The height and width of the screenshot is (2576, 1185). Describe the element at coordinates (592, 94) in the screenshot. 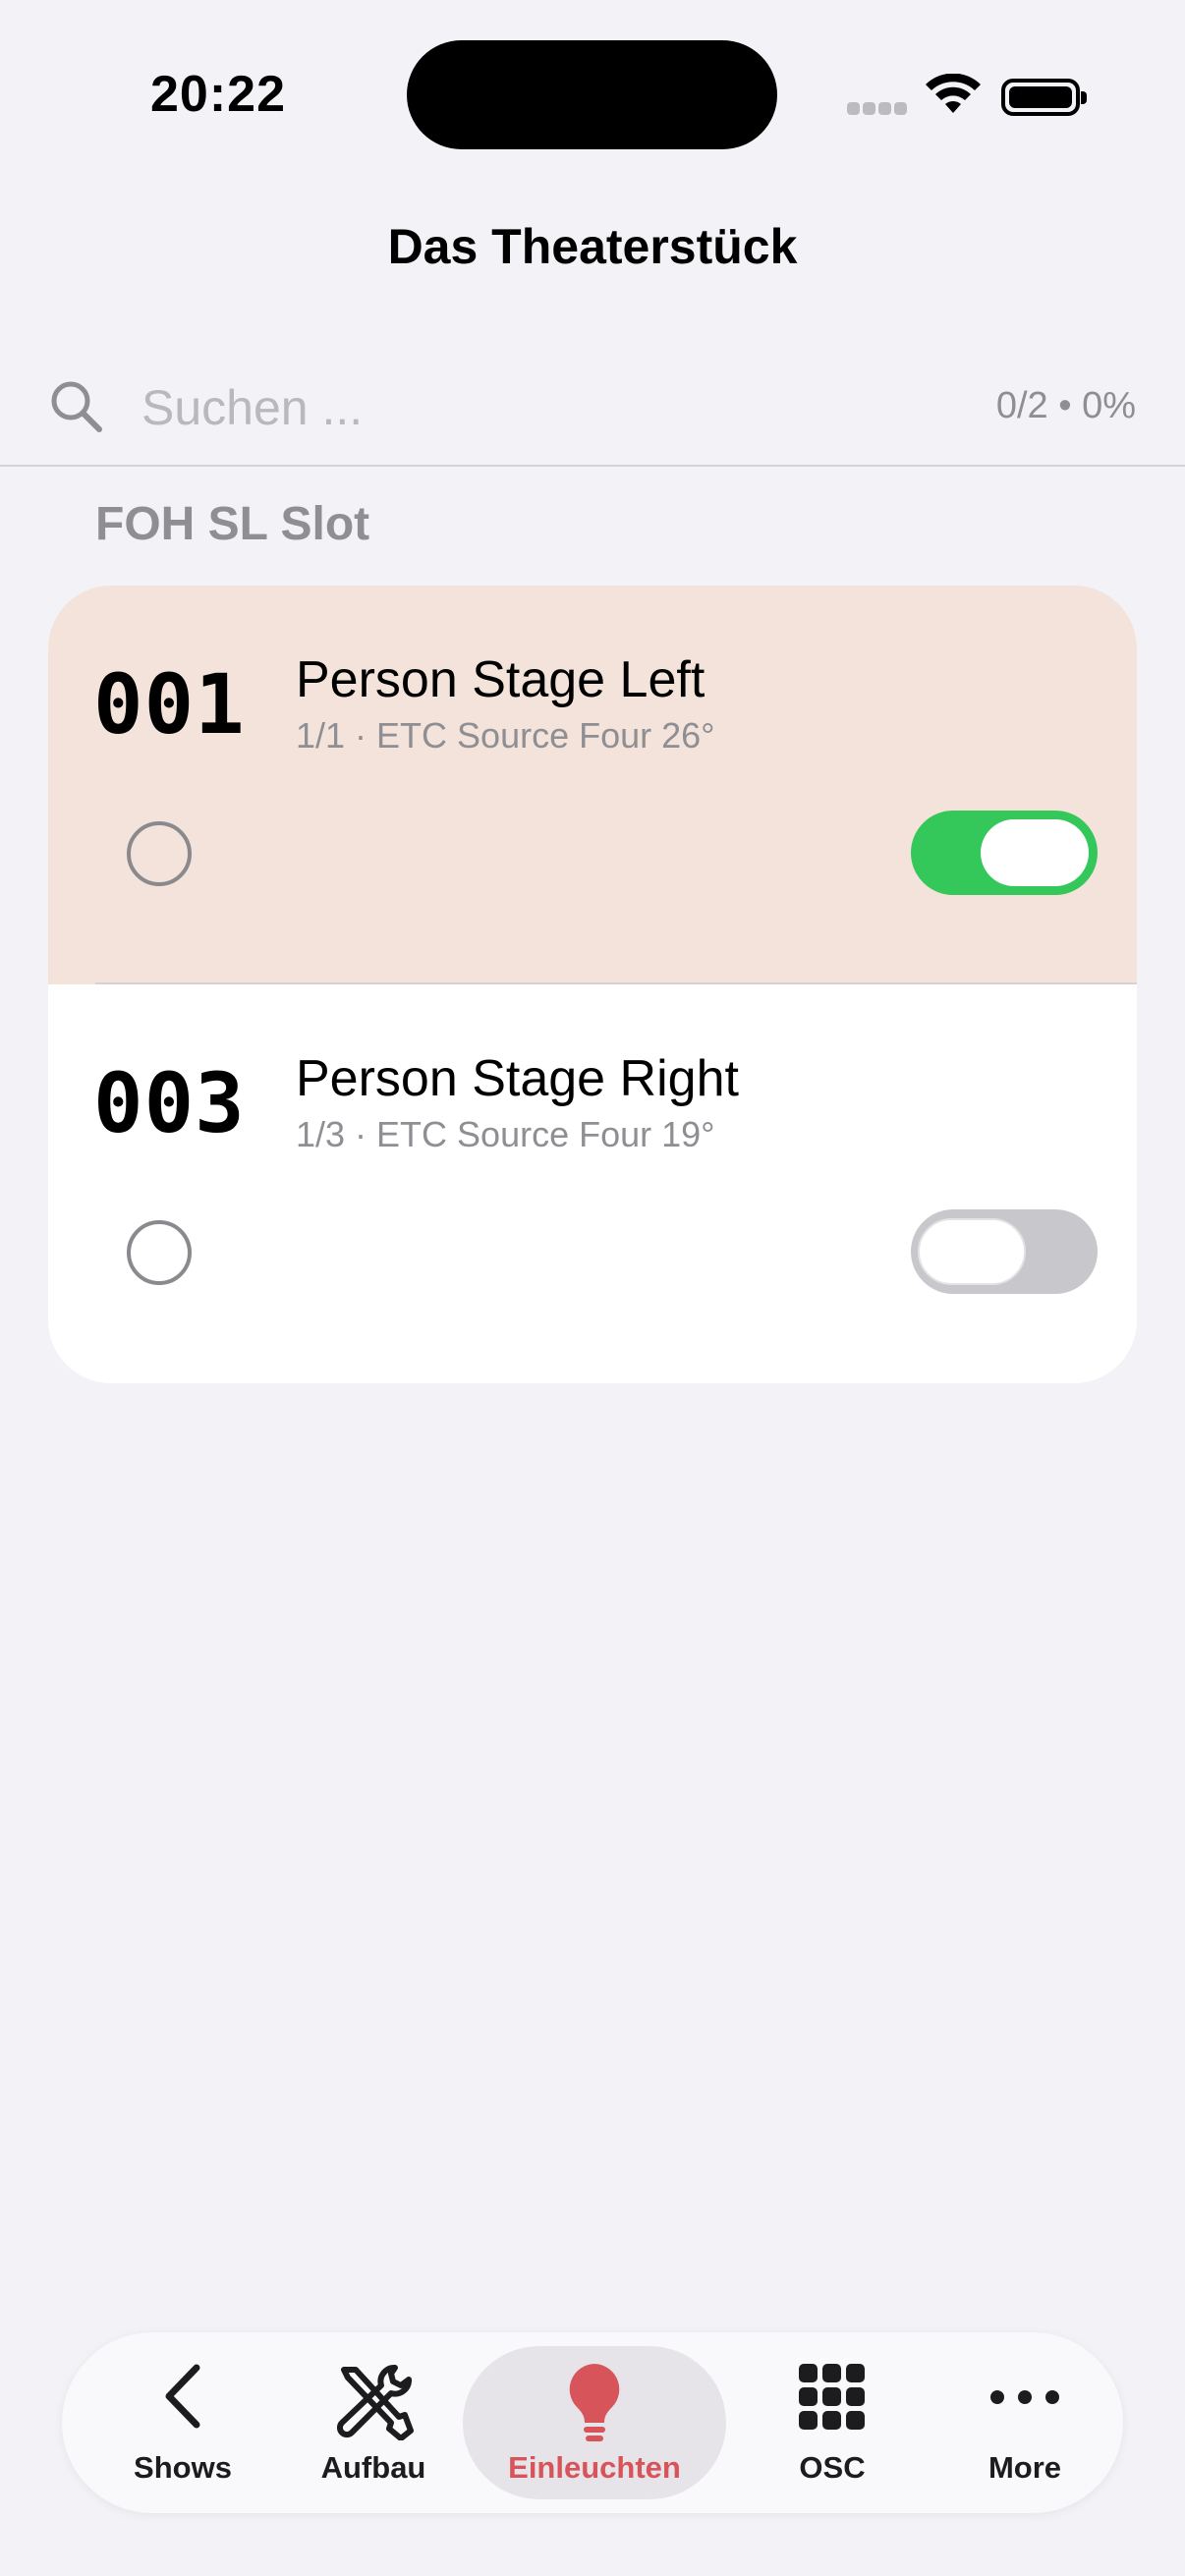

I see `dynamic-island` at that location.